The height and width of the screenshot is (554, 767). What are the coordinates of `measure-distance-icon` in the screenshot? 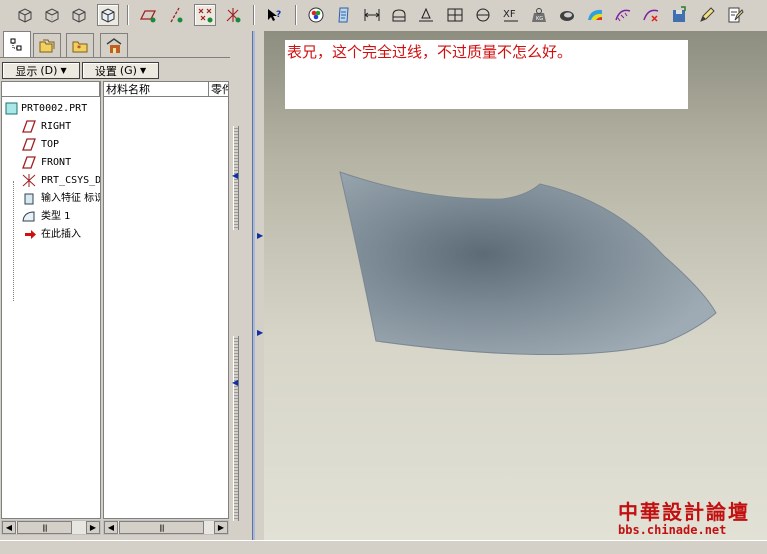 It's located at (372, 15).